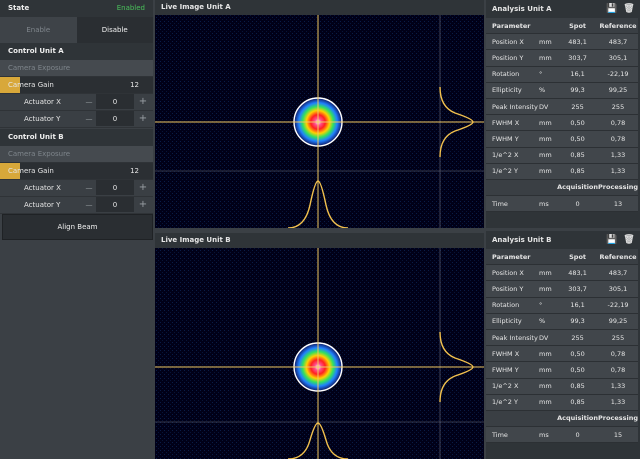 The image size is (640, 459). Describe the element at coordinates (513, 257) in the screenshot. I see `parameter-cell: Parameter` at that location.